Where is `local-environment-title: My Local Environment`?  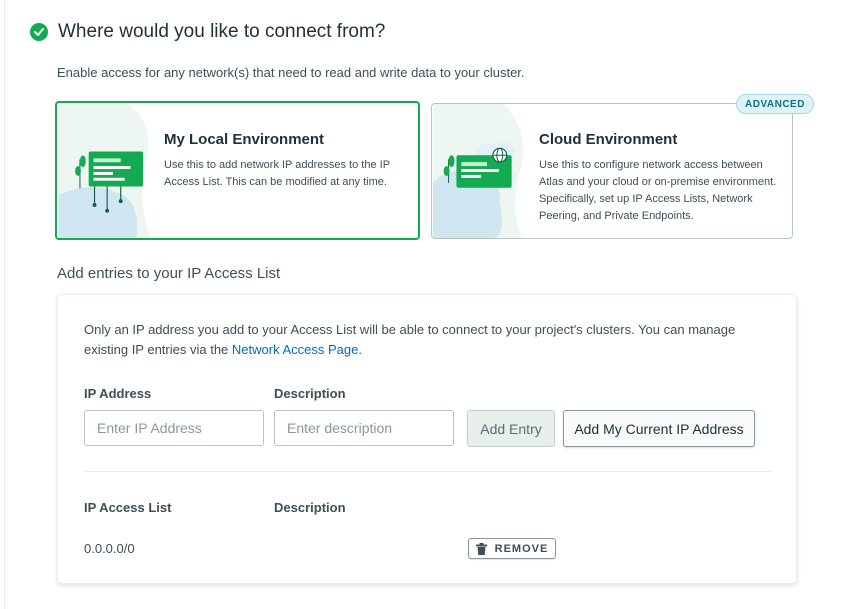 local-environment-title: My Local Environment is located at coordinates (244, 139).